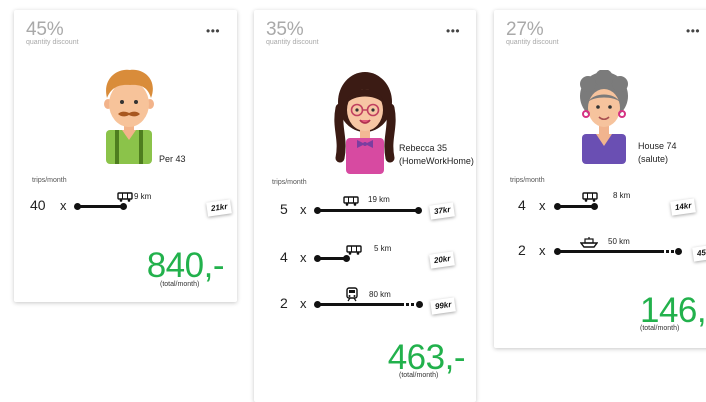 The image size is (706, 402). What do you see at coordinates (699, 253) in the screenshot?
I see `price-tag: 45kr` at bounding box center [699, 253].